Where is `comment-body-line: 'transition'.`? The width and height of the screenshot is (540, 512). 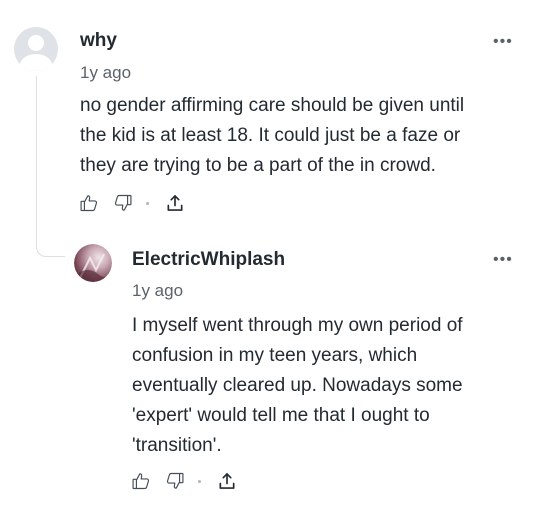 comment-body-line: 'transition'. is located at coordinates (177, 445).